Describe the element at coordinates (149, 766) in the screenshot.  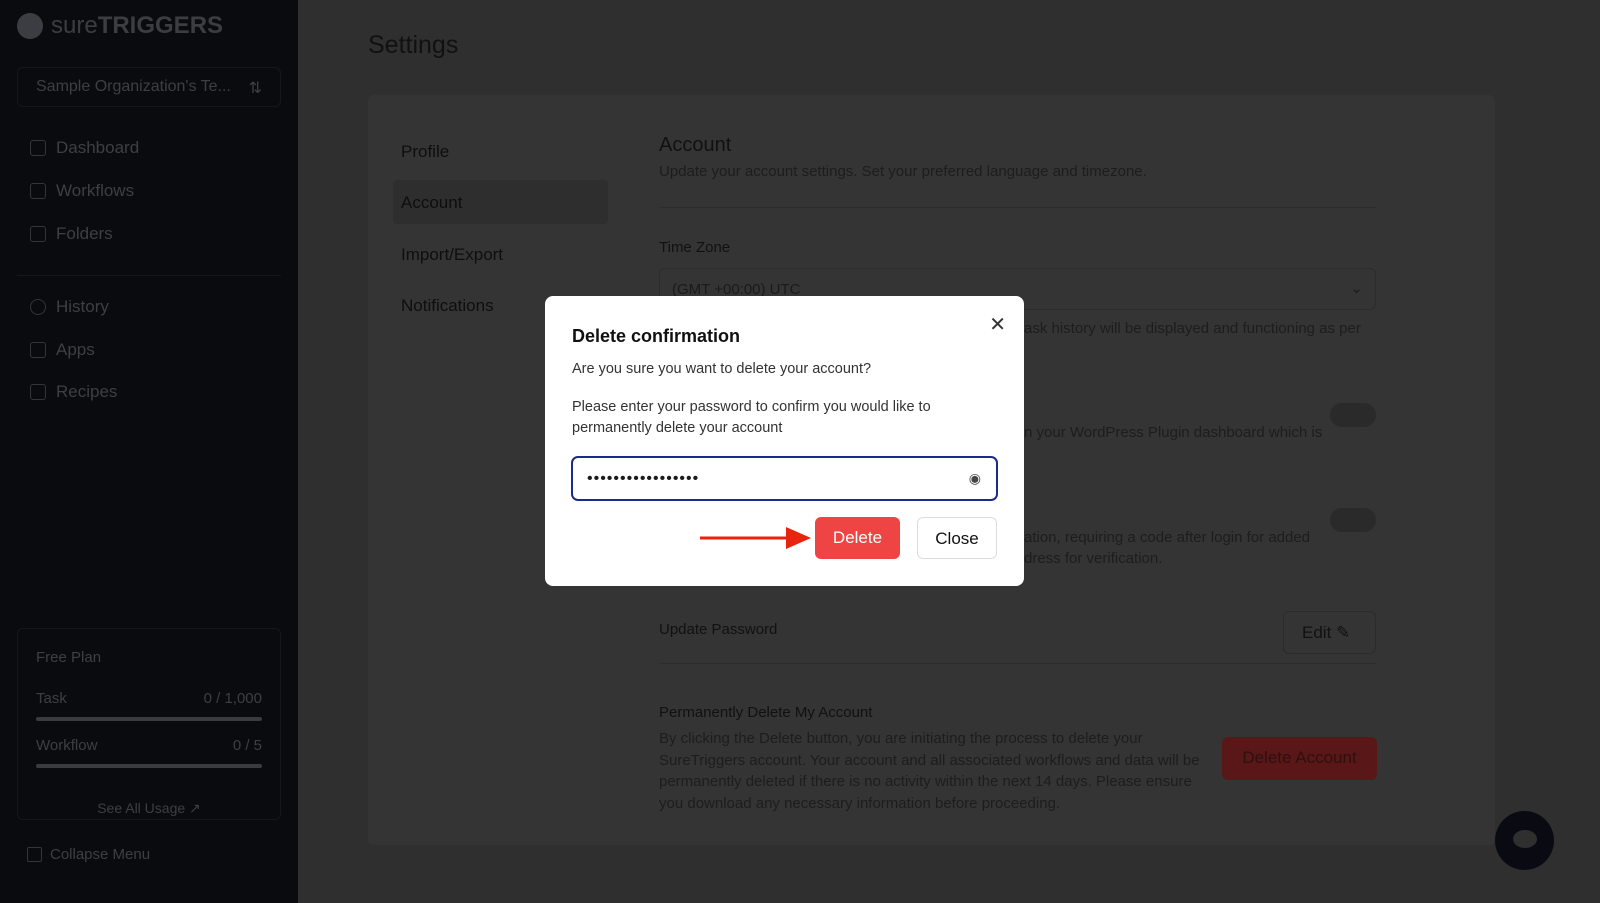
I see `workflow-progress` at that location.